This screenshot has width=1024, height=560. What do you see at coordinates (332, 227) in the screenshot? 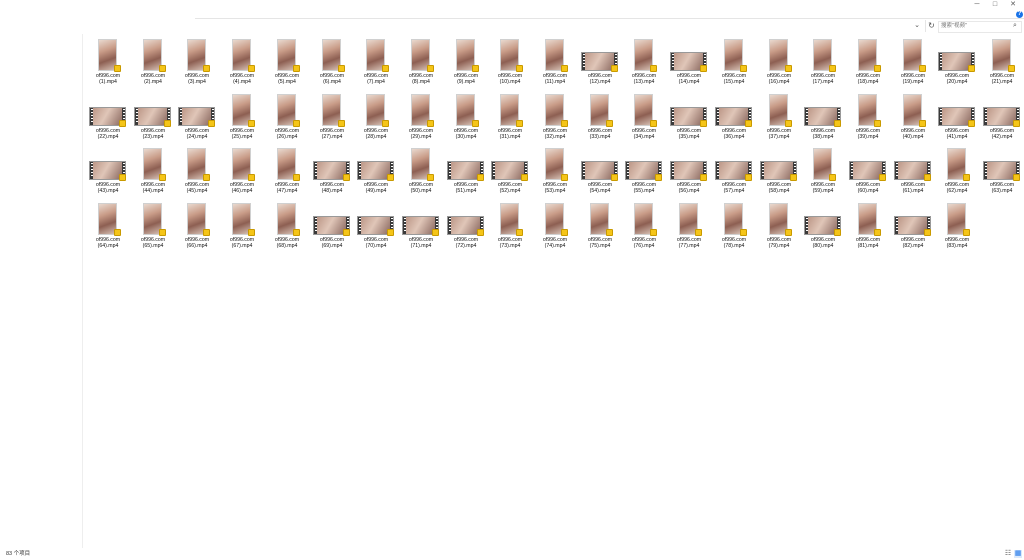
I see `file-item: of996.com (69).mp4` at bounding box center [332, 227].